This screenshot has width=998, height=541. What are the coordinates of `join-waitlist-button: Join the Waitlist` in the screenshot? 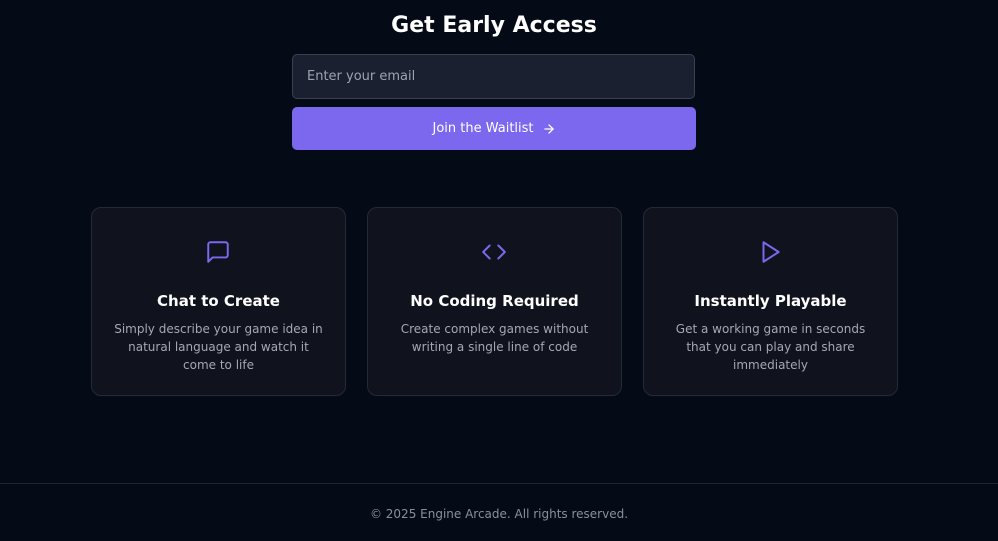 It's located at (494, 128).